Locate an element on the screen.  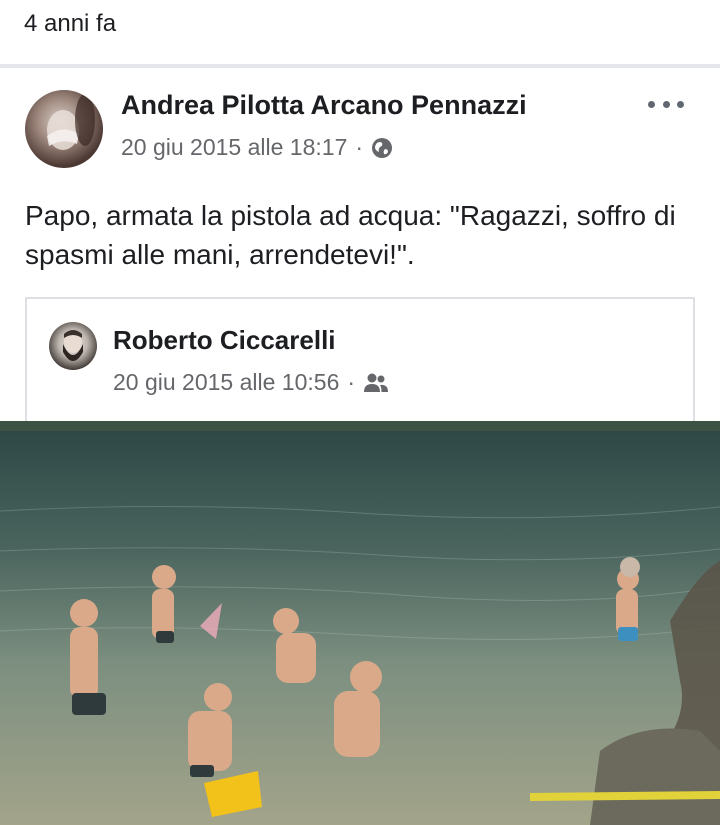
globe-icon is located at coordinates (382, 148).